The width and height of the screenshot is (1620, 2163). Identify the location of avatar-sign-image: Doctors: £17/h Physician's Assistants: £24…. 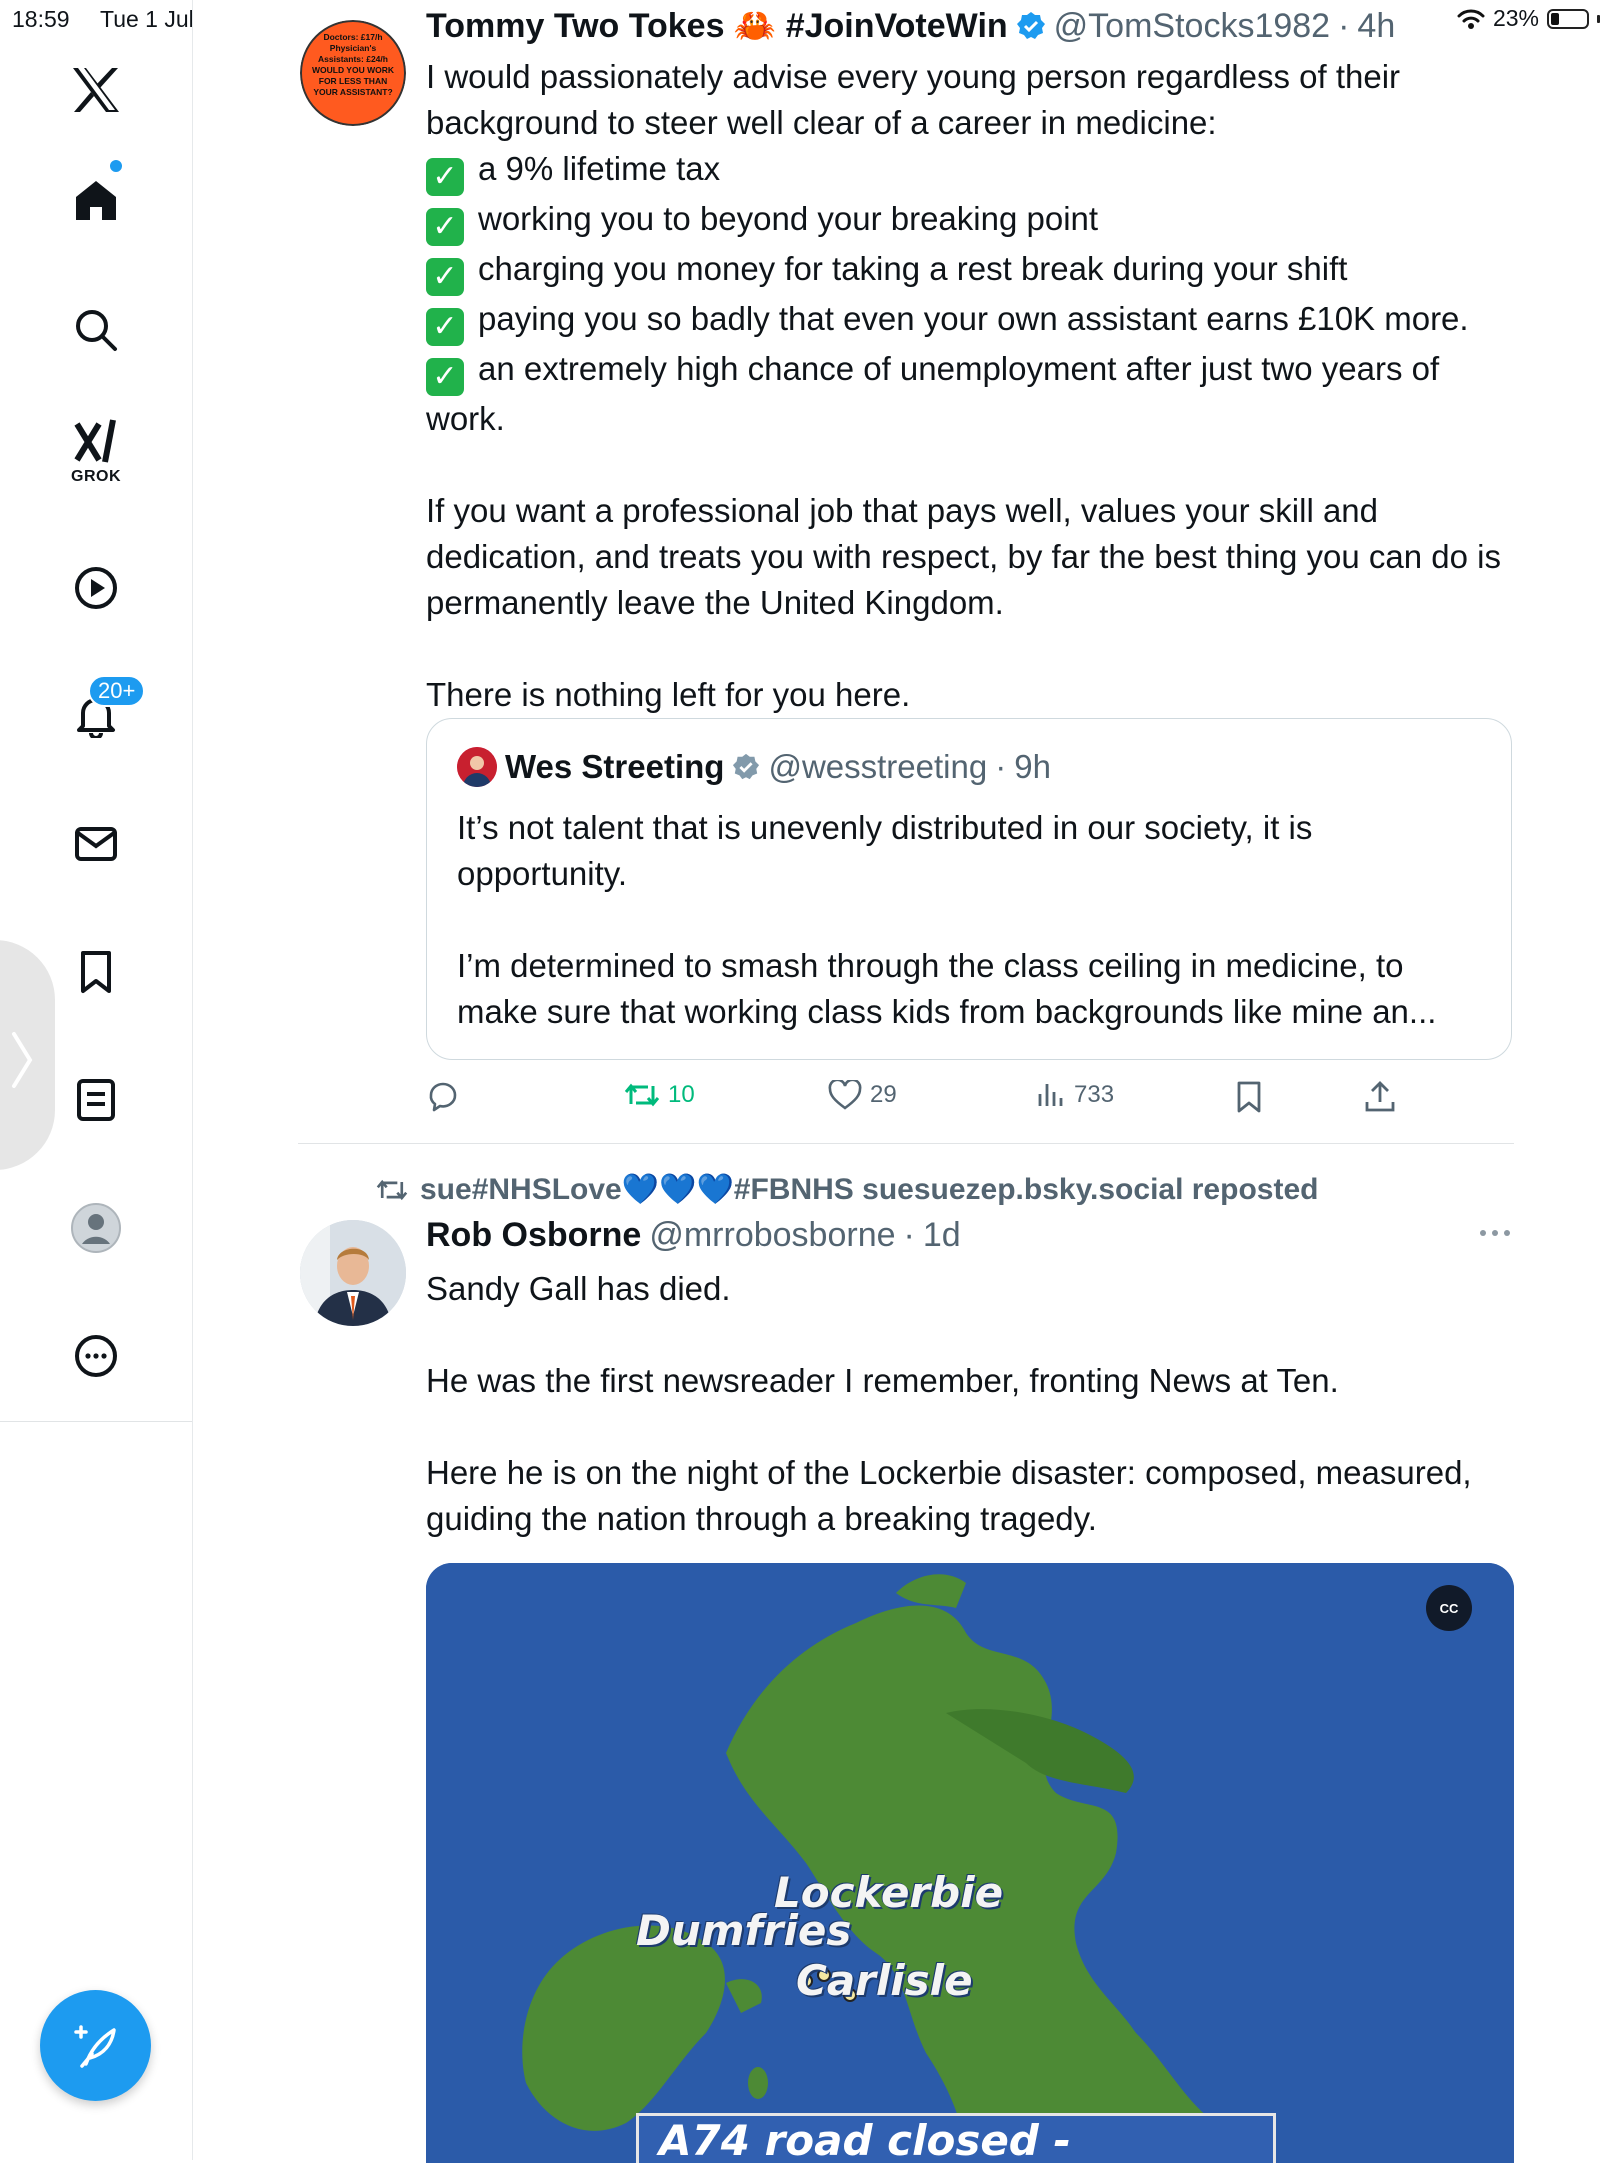
(353, 73).